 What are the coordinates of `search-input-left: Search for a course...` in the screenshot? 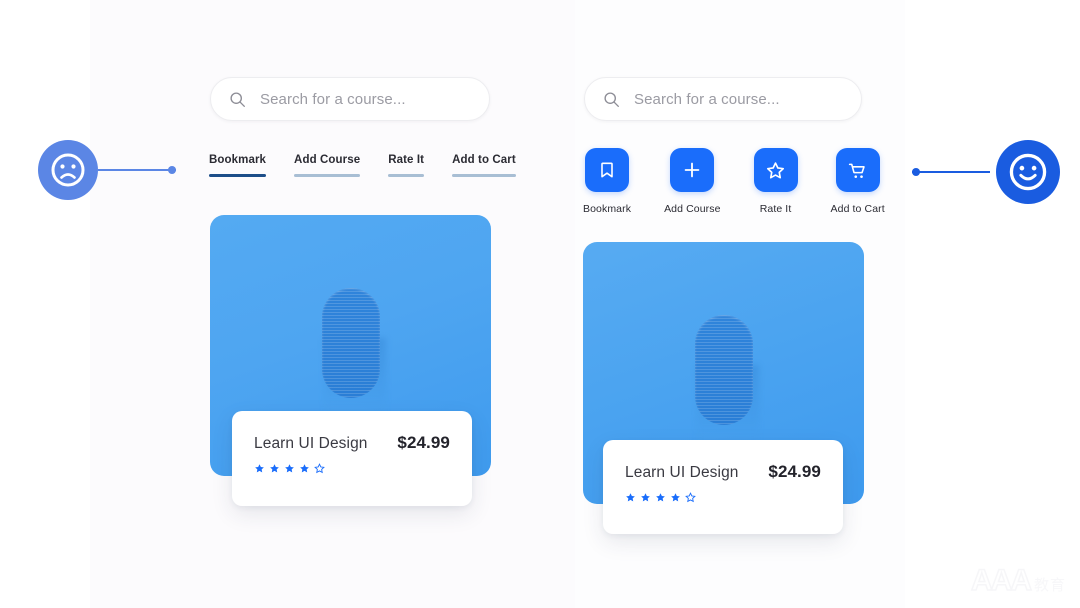 It's located at (333, 99).